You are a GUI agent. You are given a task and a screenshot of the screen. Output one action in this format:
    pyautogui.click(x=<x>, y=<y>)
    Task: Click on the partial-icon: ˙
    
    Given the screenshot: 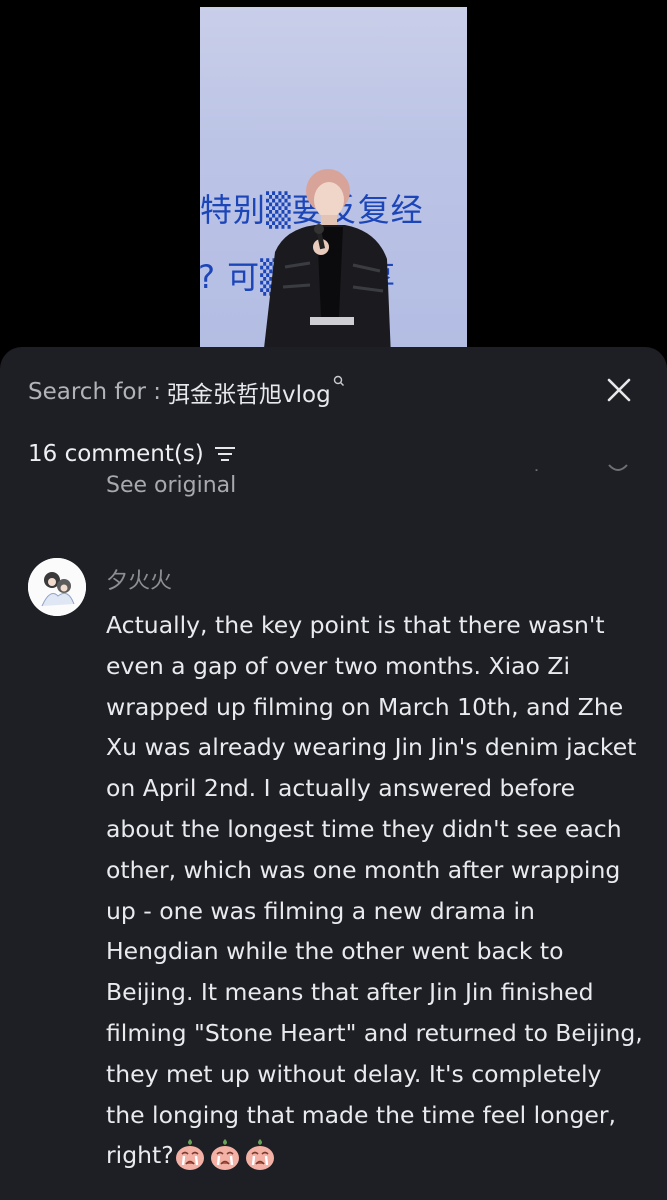 What is the action you would take?
    pyautogui.click(x=536, y=477)
    